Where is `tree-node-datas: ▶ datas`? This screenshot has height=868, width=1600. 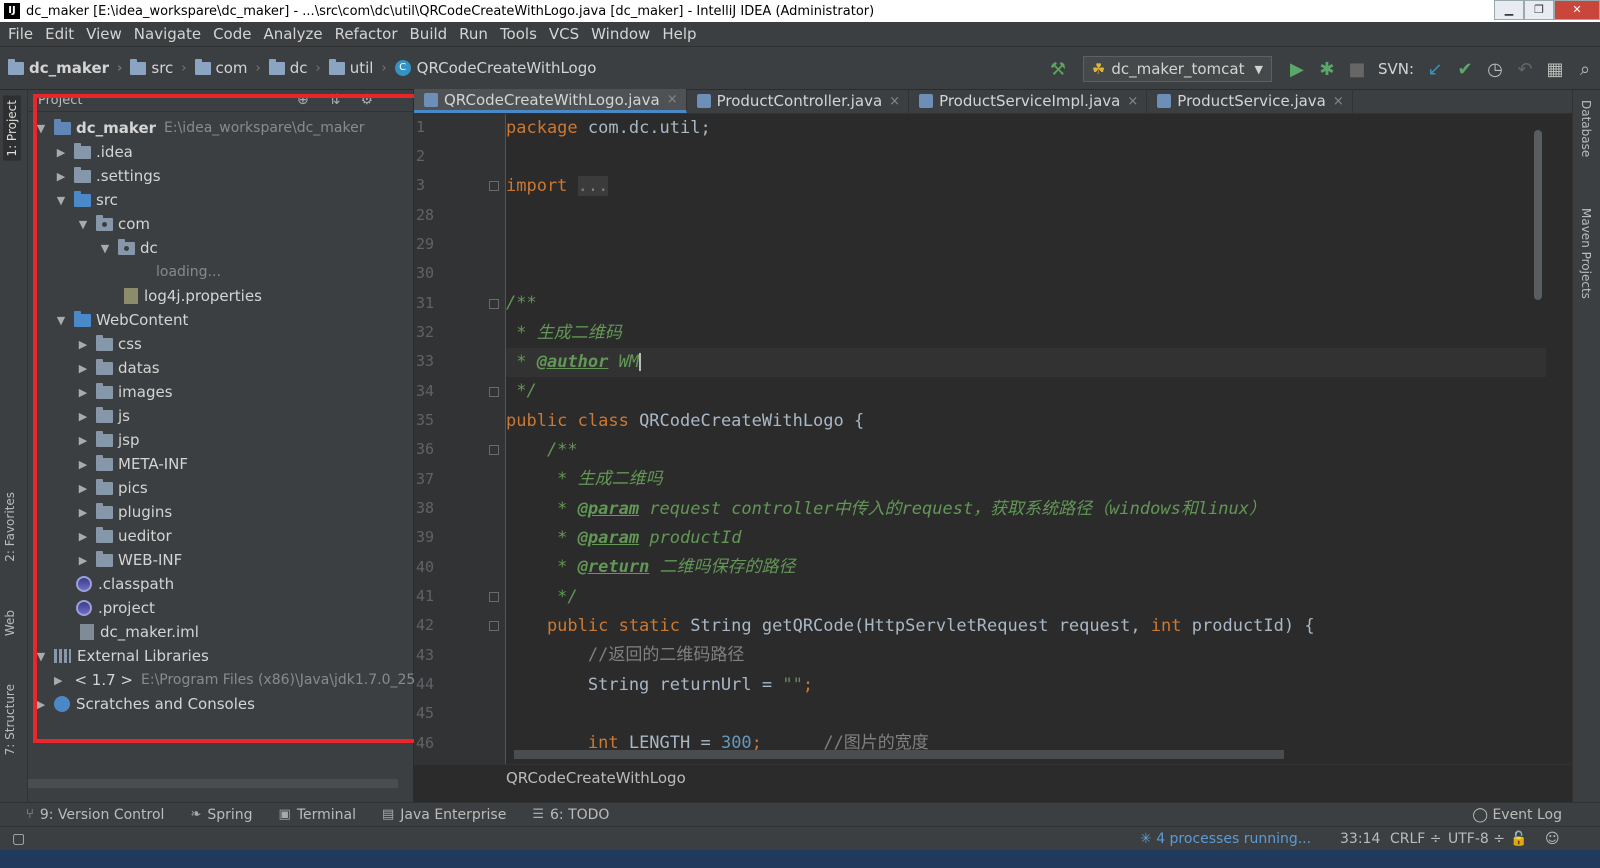 tree-node-datas: ▶ datas is located at coordinates (221, 368).